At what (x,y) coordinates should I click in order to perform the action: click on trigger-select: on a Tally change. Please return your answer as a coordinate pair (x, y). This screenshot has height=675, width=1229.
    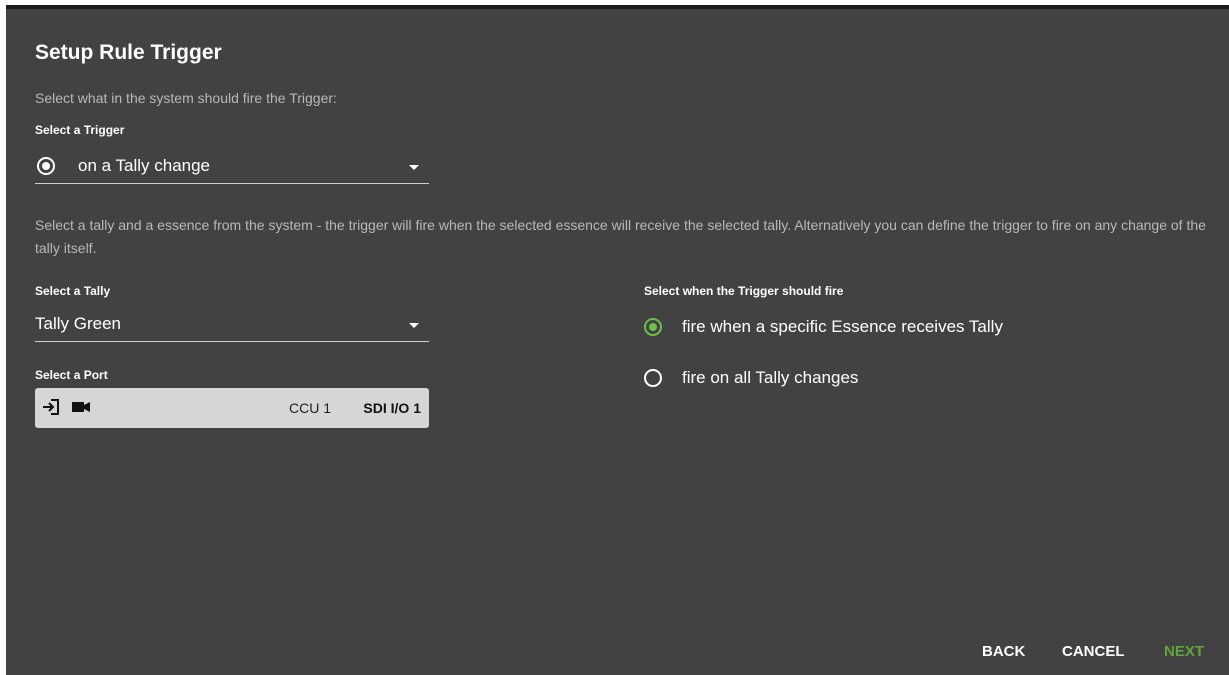
    Looking at the image, I should click on (232, 166).